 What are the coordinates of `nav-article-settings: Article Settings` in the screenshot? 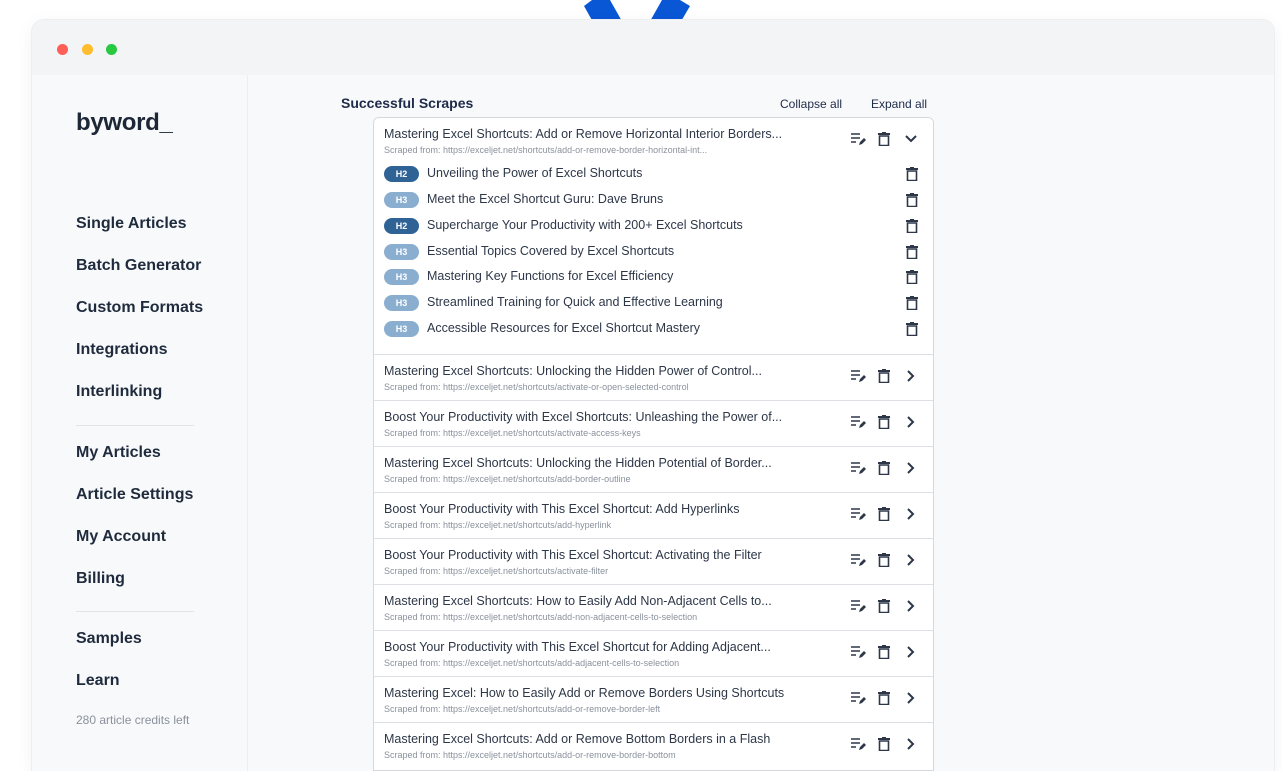 It's located at (134, 495).